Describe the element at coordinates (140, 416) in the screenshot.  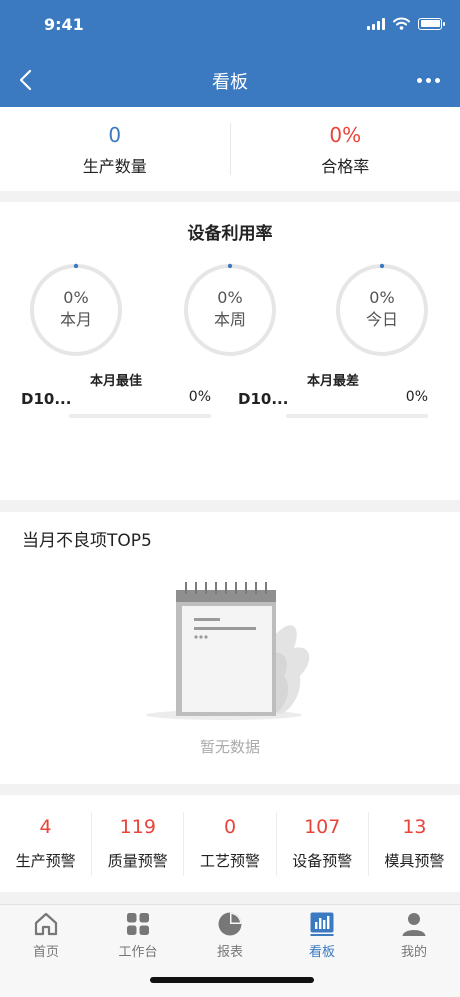
I see `best-progress-bar` at that location.